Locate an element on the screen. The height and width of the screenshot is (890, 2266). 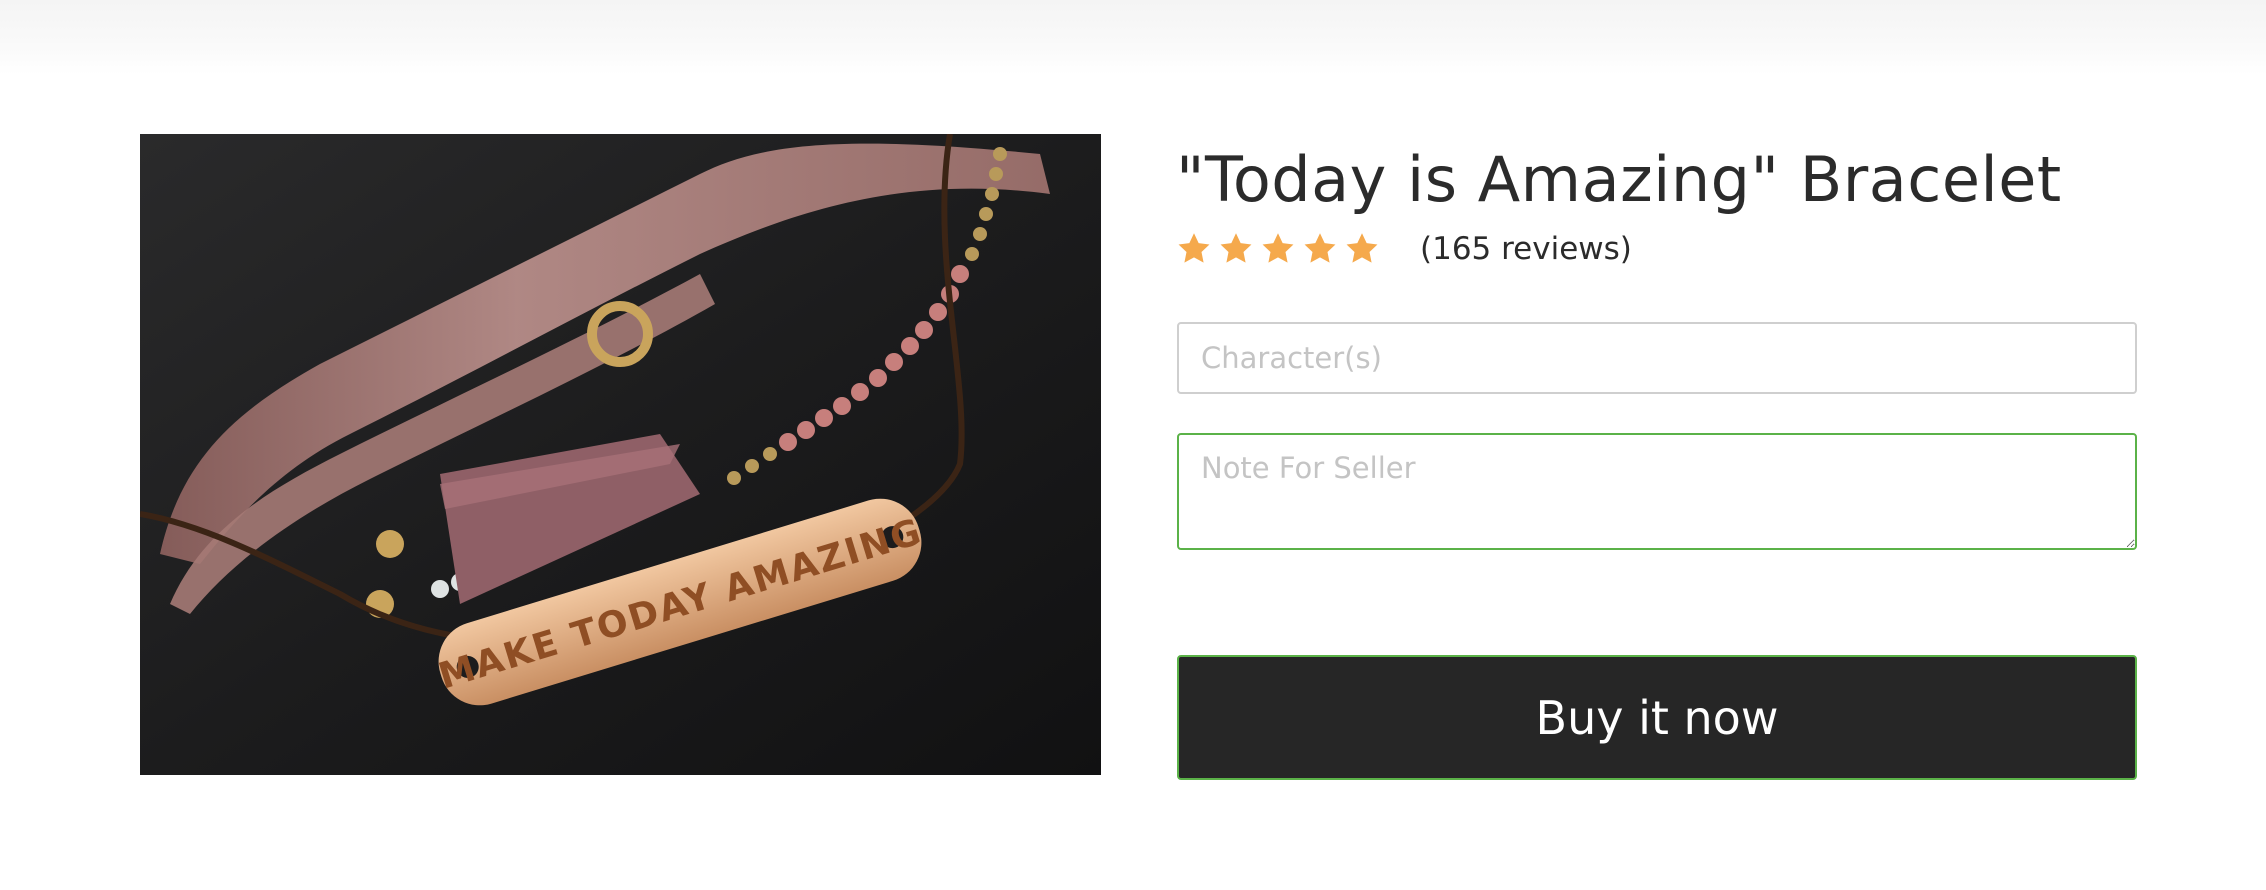
note-for-seller-textarea is located at coordinates (1657, 491).